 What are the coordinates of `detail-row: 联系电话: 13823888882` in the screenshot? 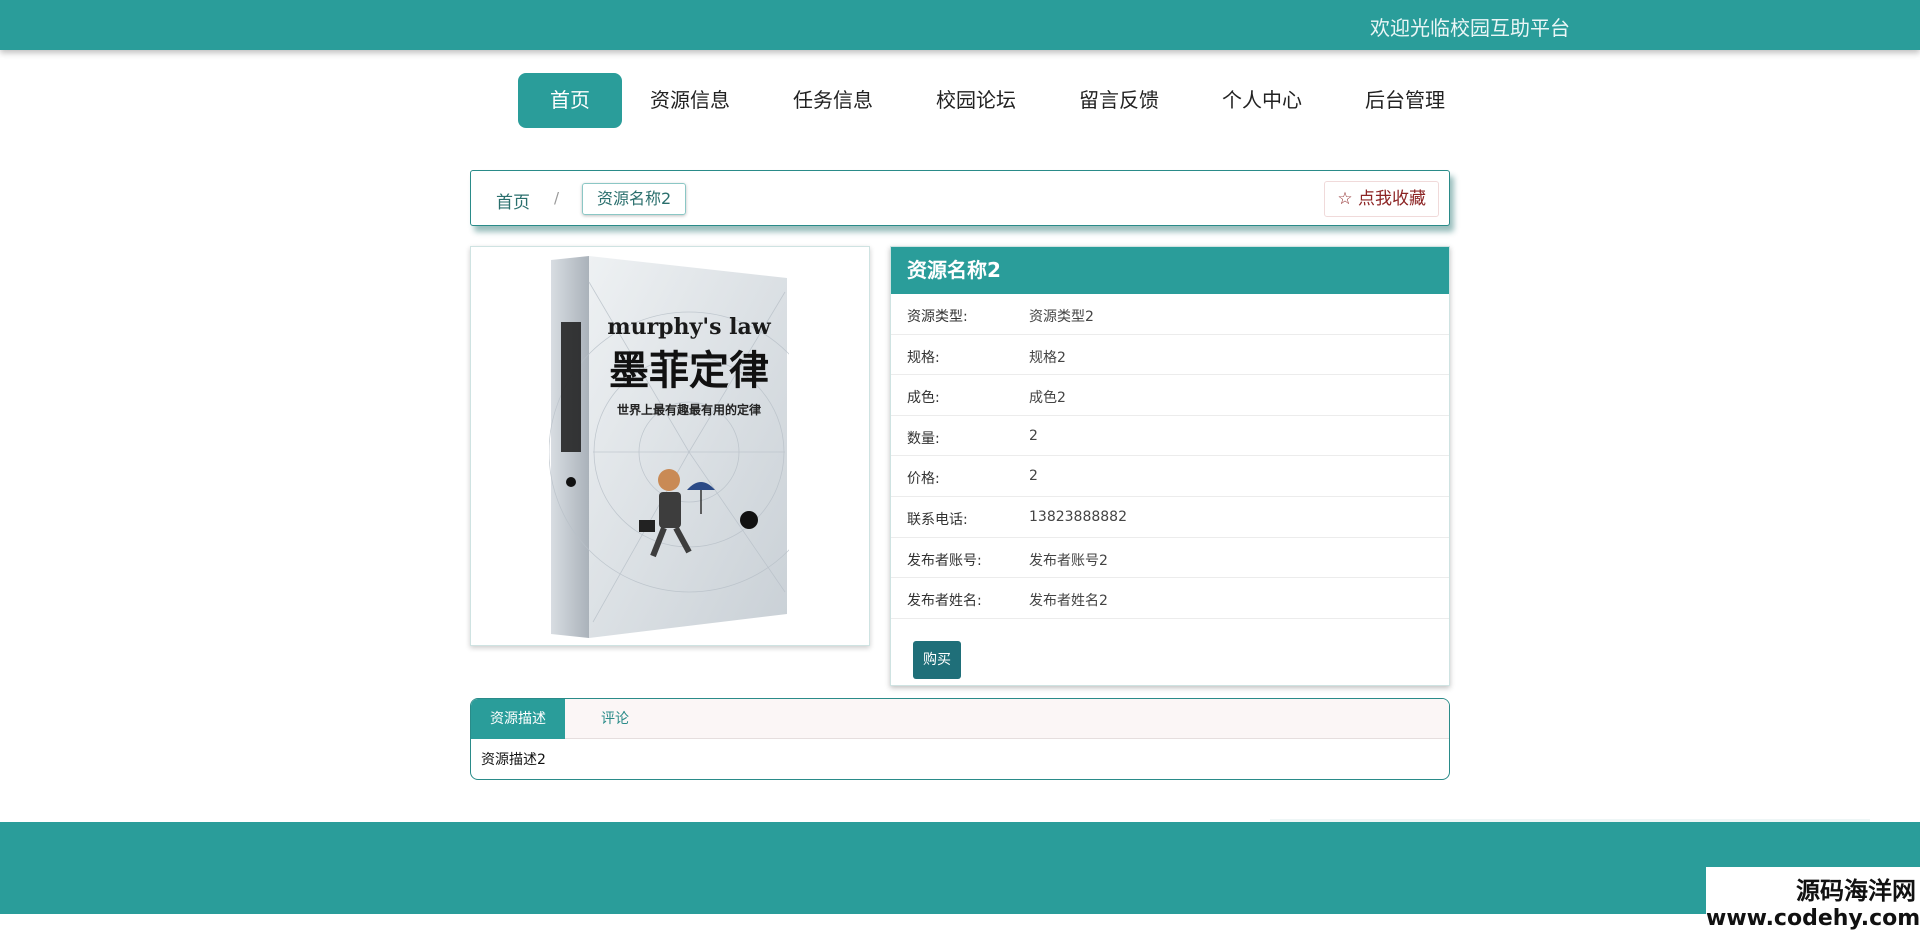 It's located at (1170, 517).